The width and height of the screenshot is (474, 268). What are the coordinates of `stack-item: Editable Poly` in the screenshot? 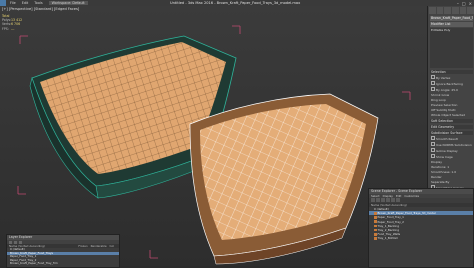 It's located at (451, 30).